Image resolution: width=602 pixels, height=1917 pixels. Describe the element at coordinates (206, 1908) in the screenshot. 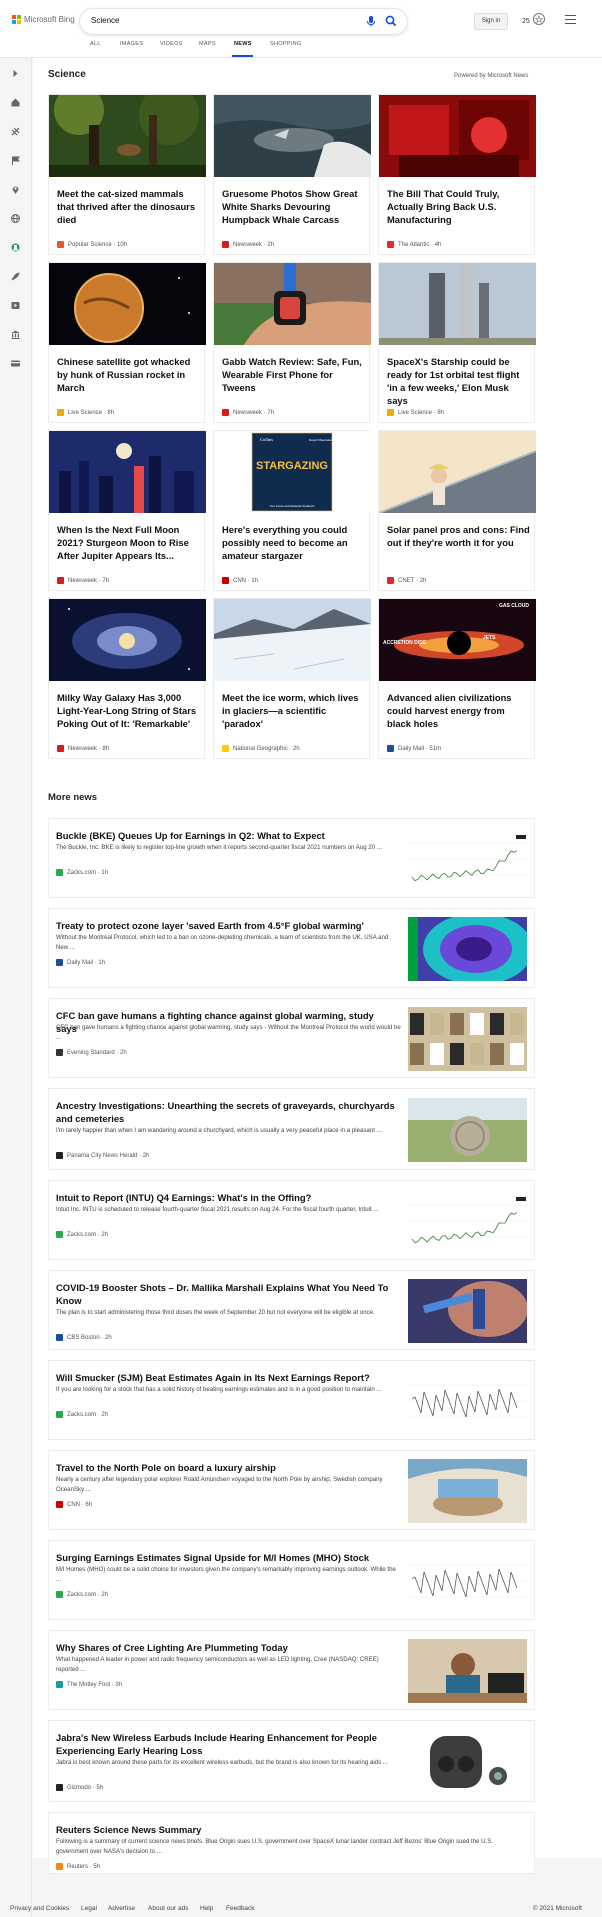

I see `footer-link-help: Help` at that location.